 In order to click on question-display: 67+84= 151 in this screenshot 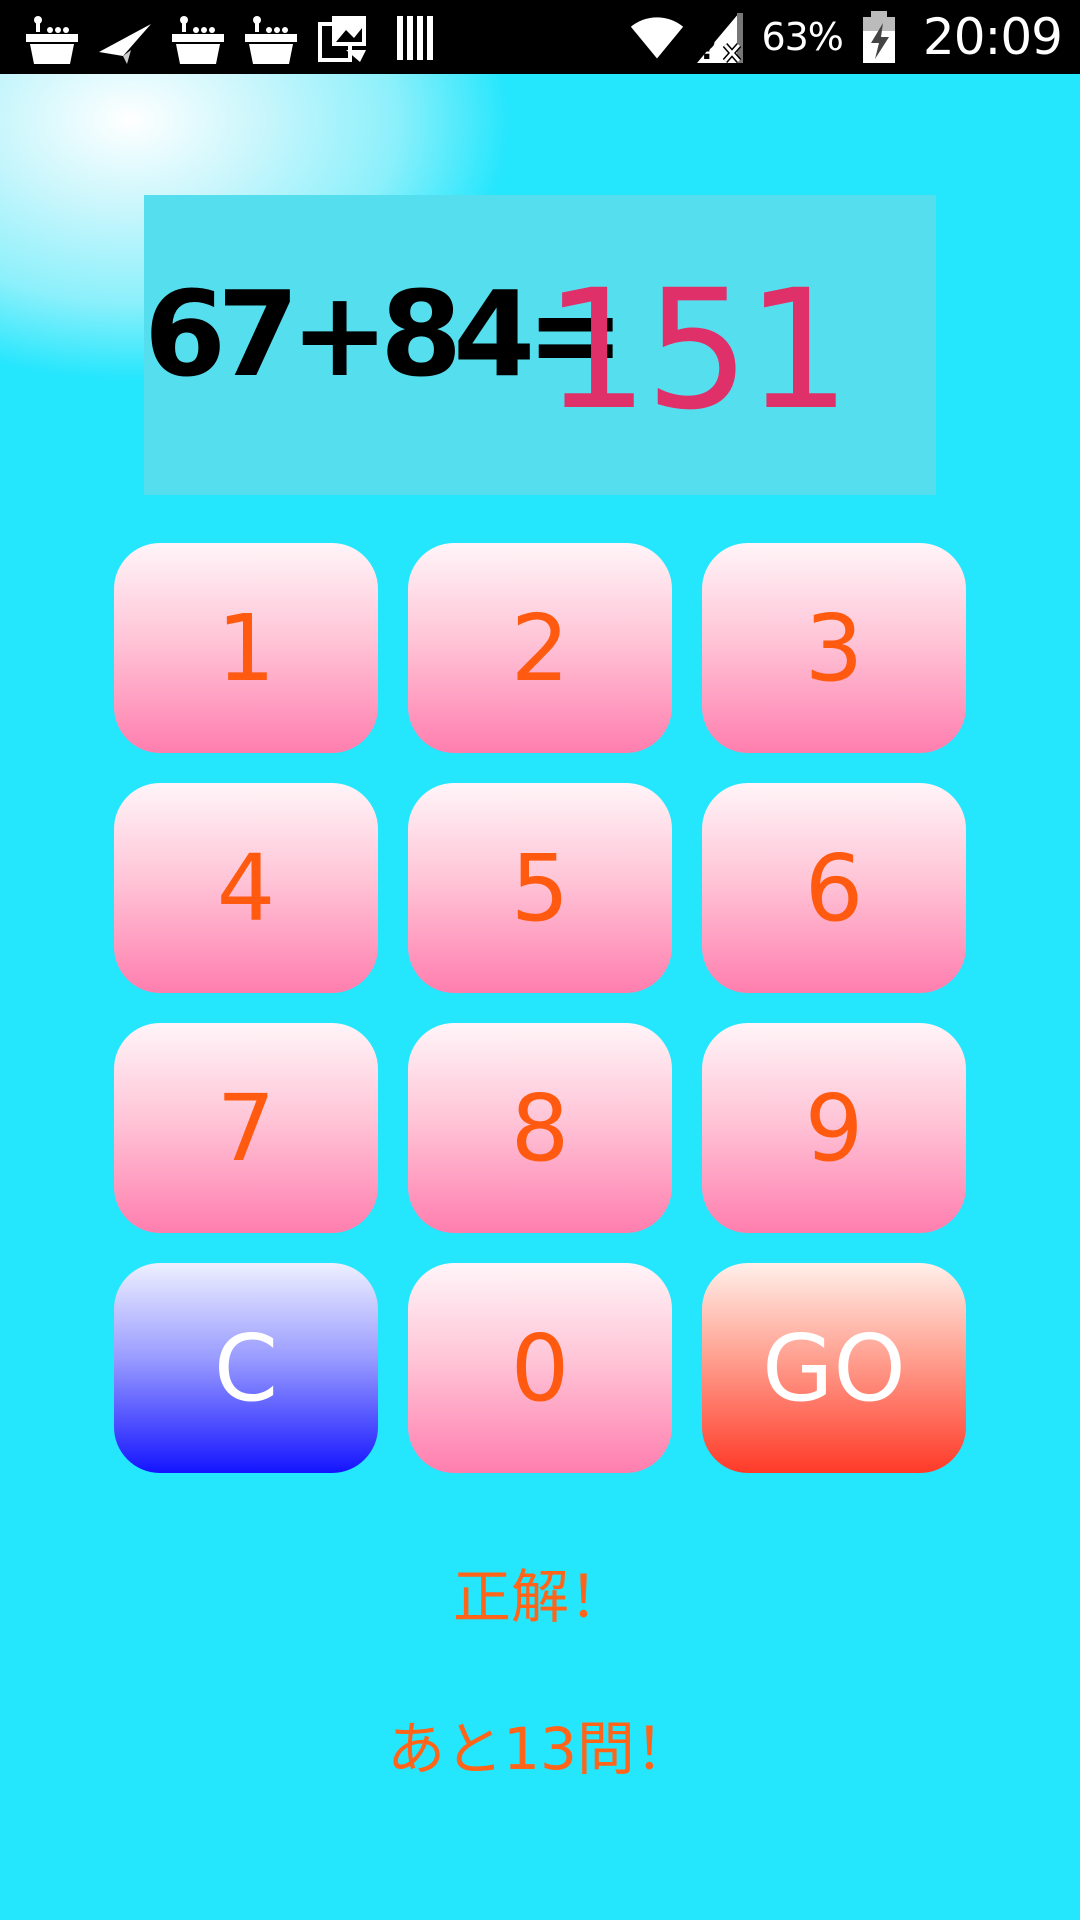, I will do `click(540, 345)`.